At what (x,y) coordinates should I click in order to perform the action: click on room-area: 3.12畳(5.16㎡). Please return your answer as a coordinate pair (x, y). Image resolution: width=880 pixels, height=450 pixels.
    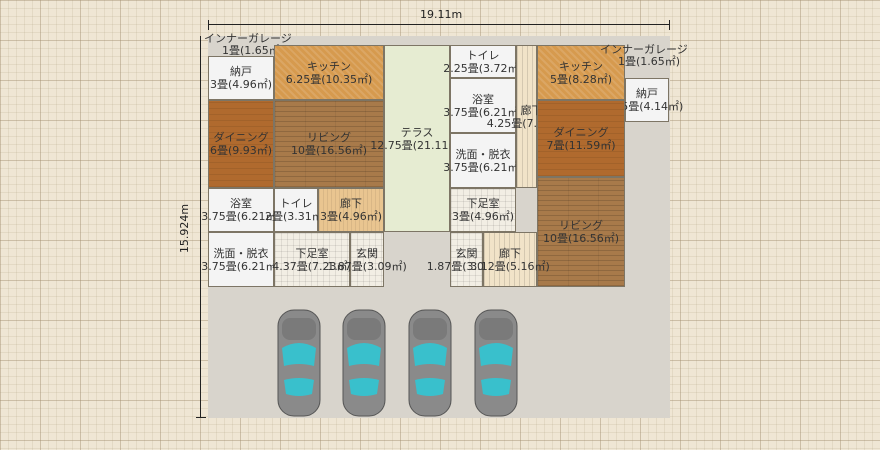
    Looking at the image, I should click on (510, 266).